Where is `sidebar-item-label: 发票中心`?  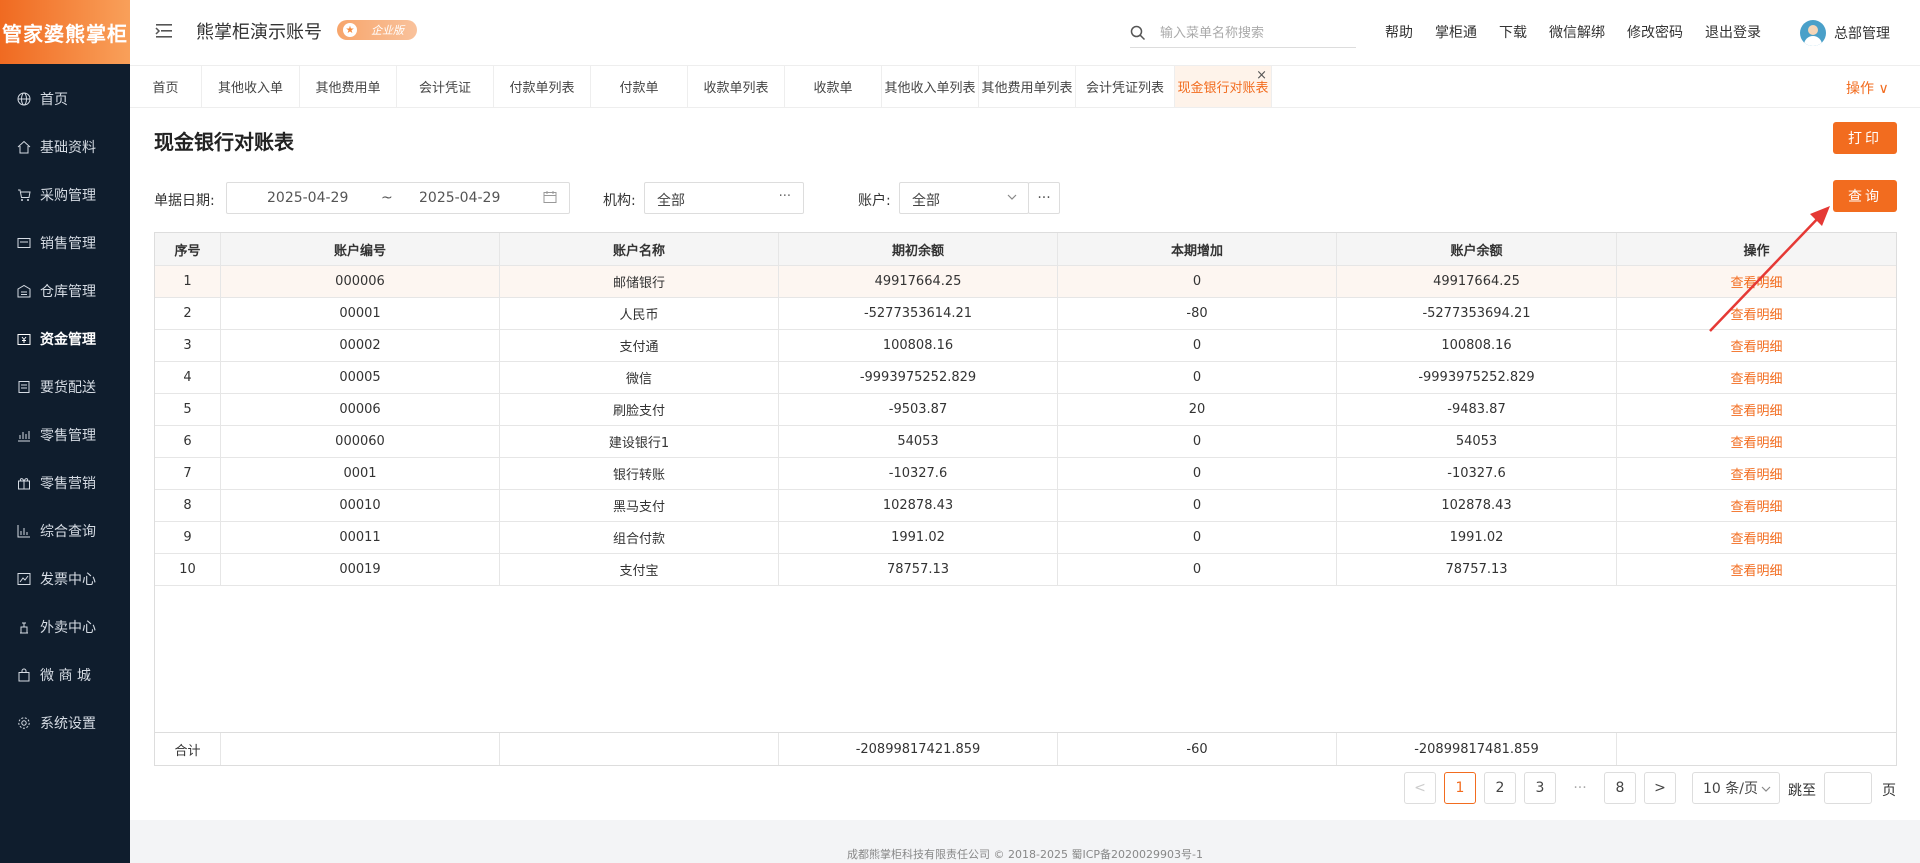
sidebar-item-label: 发票中心 is located at coordinates (68, 580).